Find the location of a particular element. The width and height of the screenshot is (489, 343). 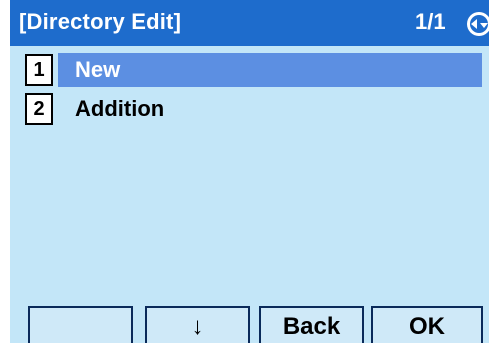

menu-item-new: 1 New is located at coordinates (246, 69).